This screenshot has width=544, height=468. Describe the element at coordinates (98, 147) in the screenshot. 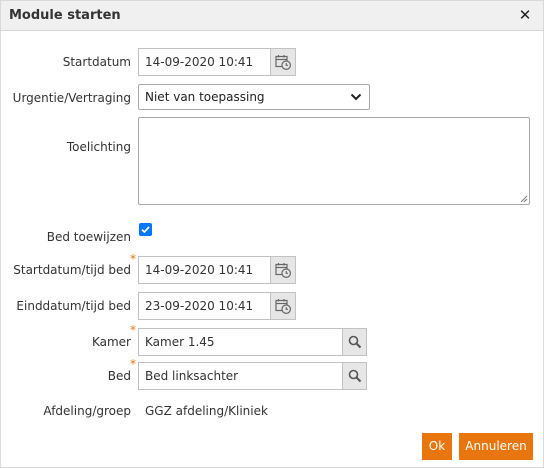

I see `toelichting-label: Toelichting` at that location.